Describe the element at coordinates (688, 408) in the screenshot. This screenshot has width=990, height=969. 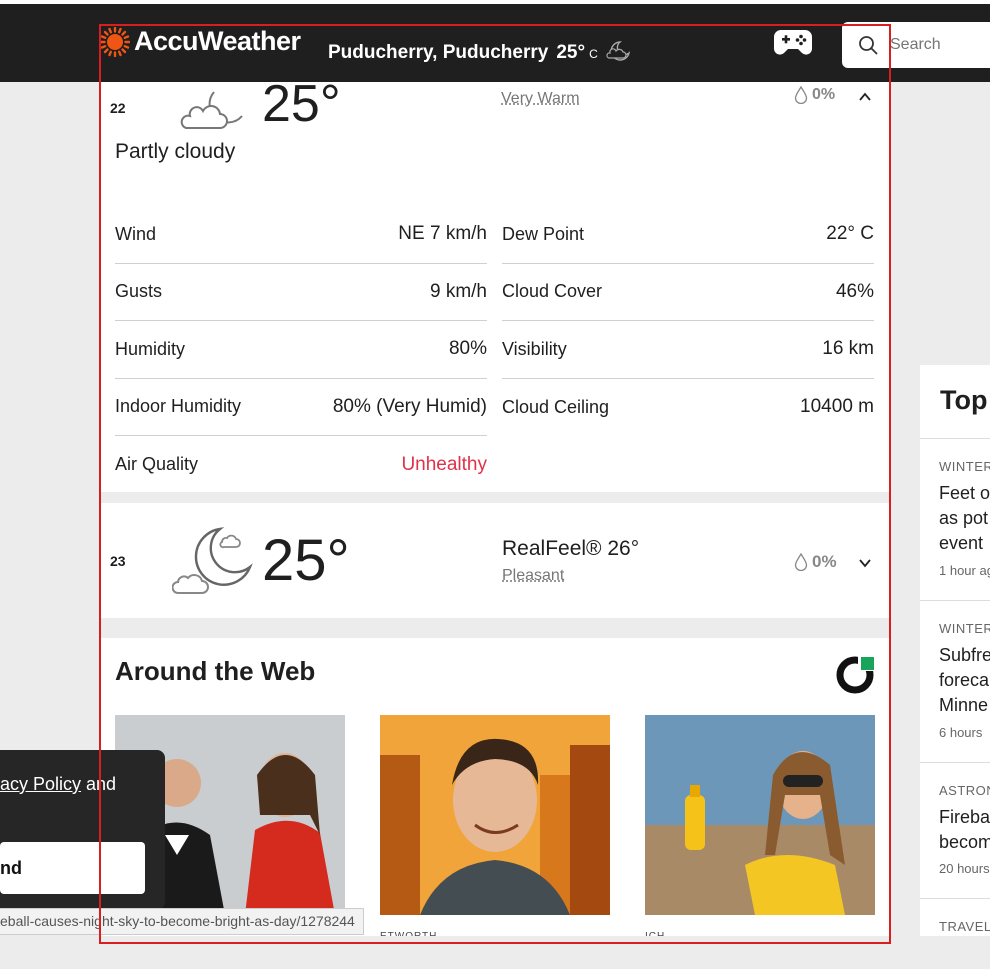
I see `detail-row: Cloud Ceiling 10400 m` at that location.